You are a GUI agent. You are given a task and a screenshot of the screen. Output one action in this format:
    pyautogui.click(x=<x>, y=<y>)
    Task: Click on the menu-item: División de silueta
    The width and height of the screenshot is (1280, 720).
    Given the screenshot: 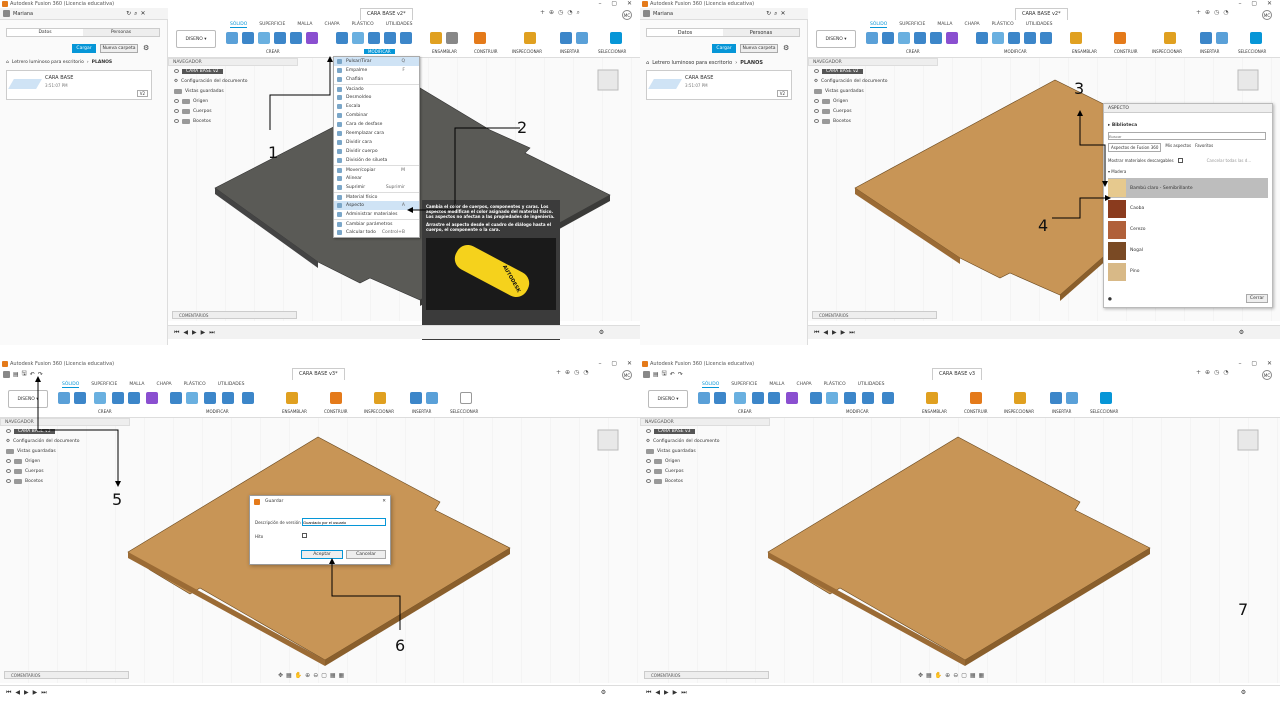 What is the action you would take?
    pyautogui.click(x=376, y=160)
    